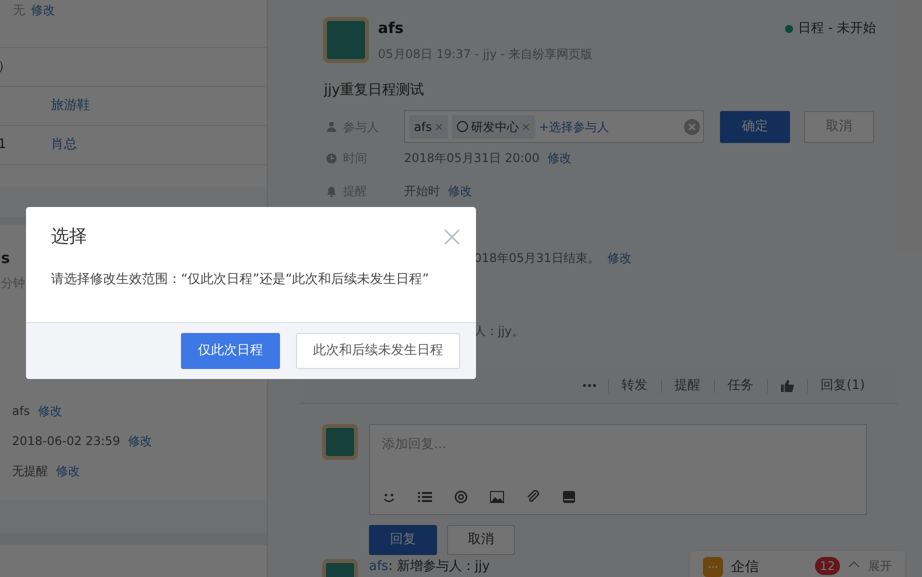  I want to click on field-value: 开始时, so click(422, 191).